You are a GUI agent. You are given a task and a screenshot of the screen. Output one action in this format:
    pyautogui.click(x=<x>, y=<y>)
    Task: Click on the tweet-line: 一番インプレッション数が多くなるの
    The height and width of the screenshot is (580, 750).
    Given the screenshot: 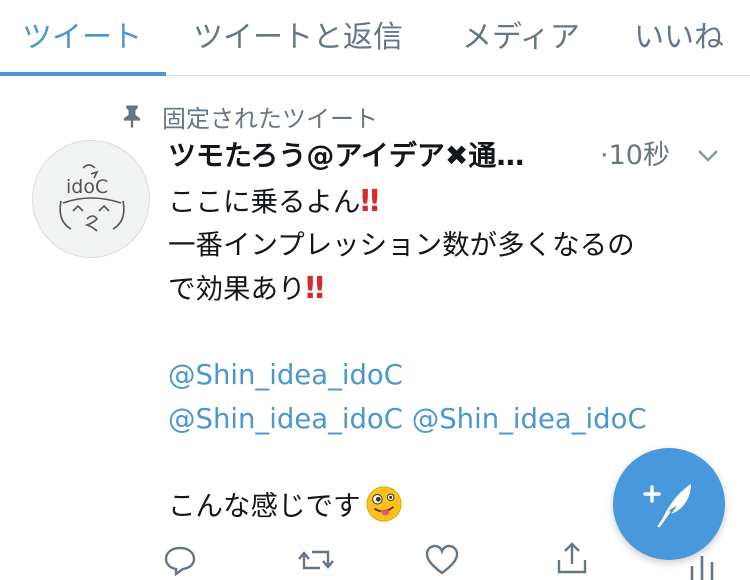 What is the action you would take?
    pyautogui.click(x=448, y=246)
    